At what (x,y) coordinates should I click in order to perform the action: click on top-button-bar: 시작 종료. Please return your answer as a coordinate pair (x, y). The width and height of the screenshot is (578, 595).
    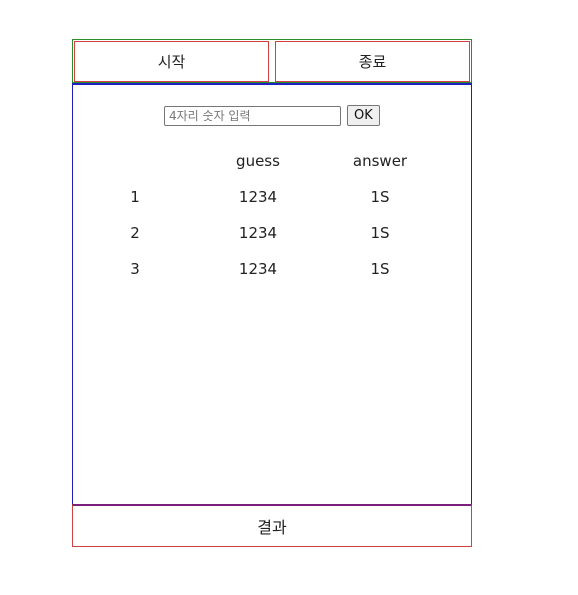
    Looking at the image, I should click on (272, 61).